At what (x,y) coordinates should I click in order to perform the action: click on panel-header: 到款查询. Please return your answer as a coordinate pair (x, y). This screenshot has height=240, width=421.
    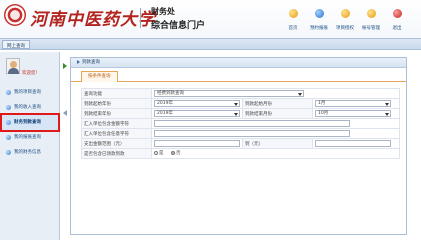
    Looking at the image, I should click on (238, 63).